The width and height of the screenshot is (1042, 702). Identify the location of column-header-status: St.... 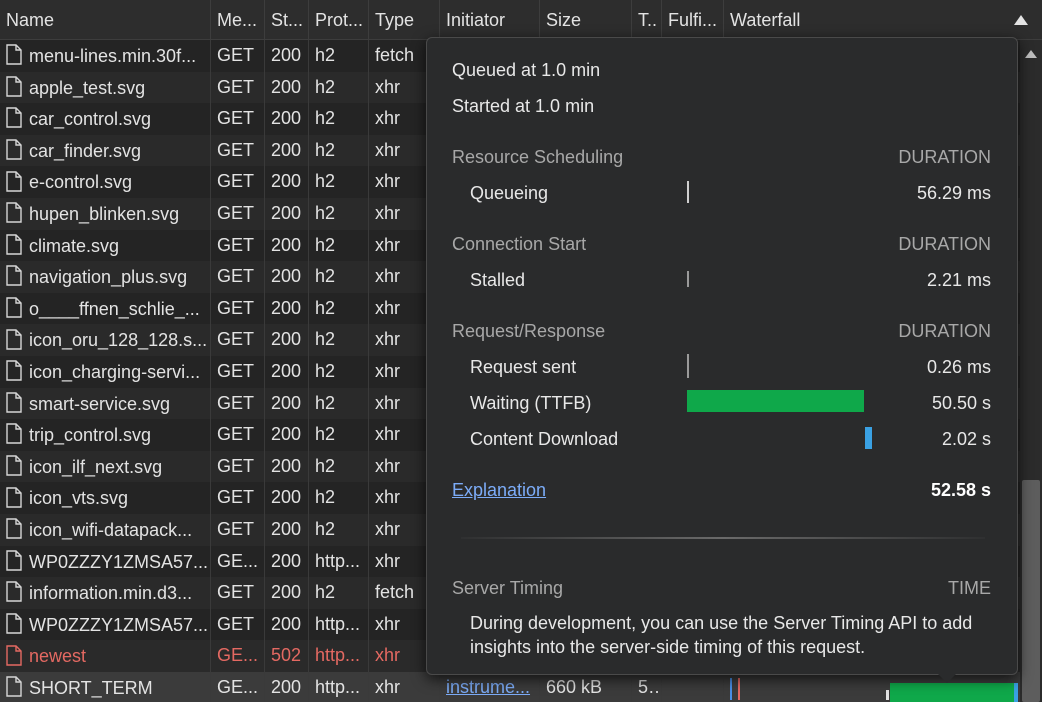
(287, 20).